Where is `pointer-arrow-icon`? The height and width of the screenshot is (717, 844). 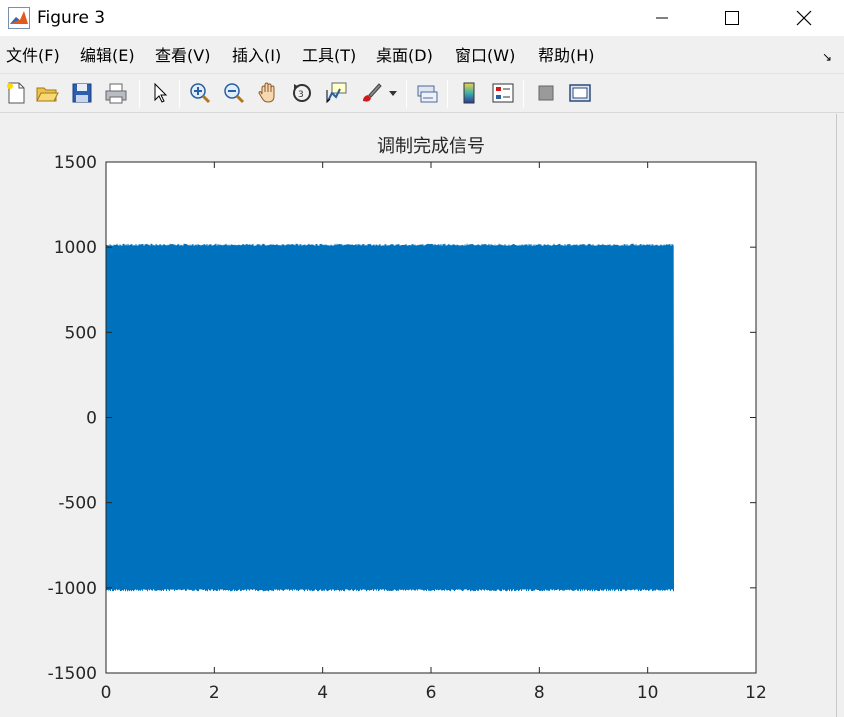
pointer-arrow-icon is located at coordinates (160, 93).